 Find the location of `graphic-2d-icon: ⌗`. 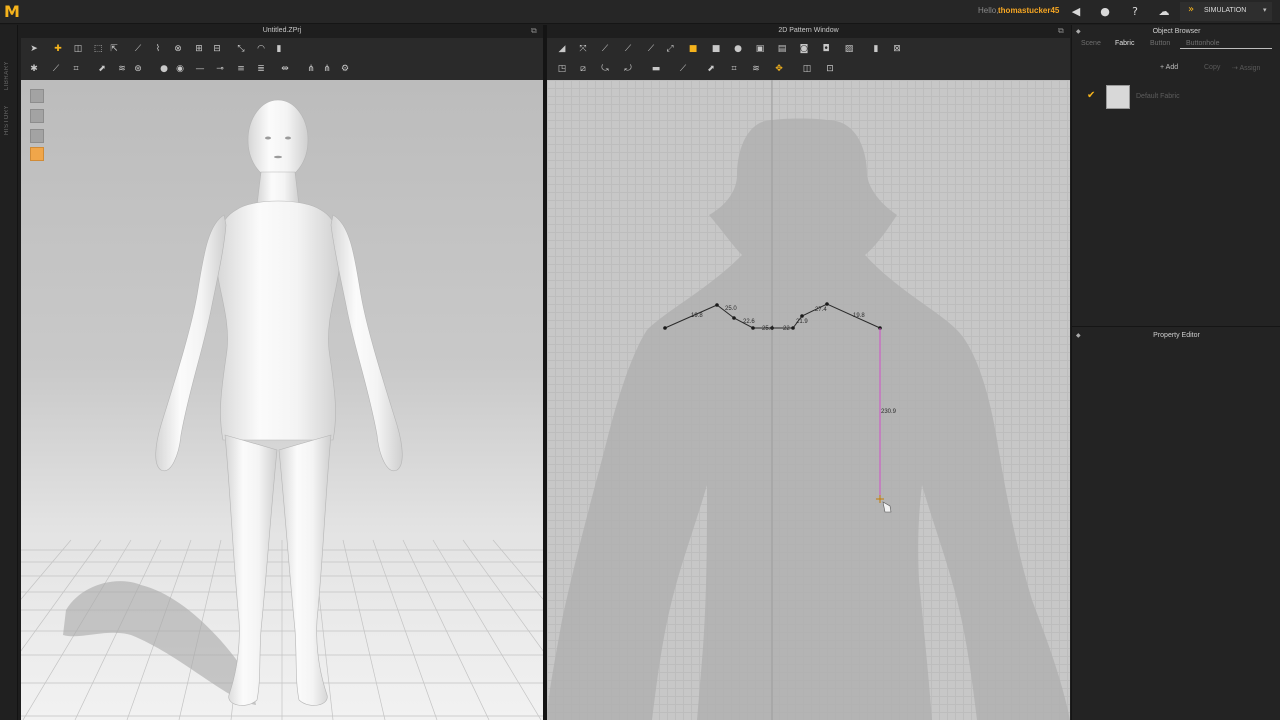

graphic-2d-icon: ⌗ is located at coordinates (734, 69).